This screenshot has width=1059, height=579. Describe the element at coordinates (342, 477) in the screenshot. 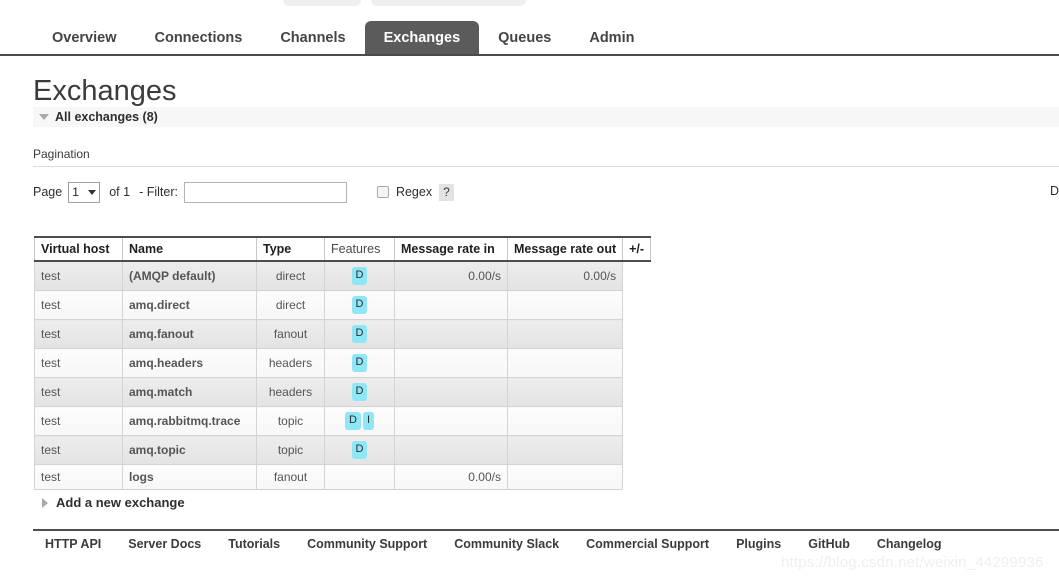

I see `table-row: test logs fanout 0.00/s` at that location.